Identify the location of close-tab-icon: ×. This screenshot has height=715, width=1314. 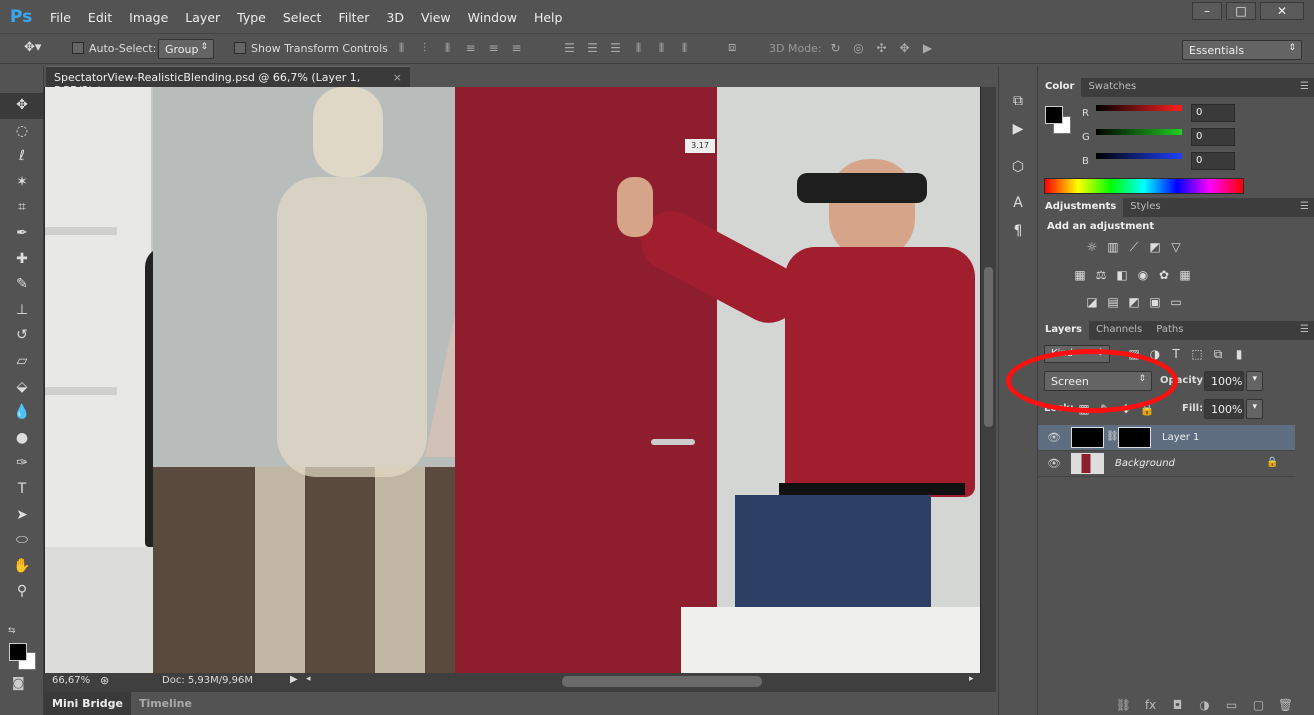
(397, 77).